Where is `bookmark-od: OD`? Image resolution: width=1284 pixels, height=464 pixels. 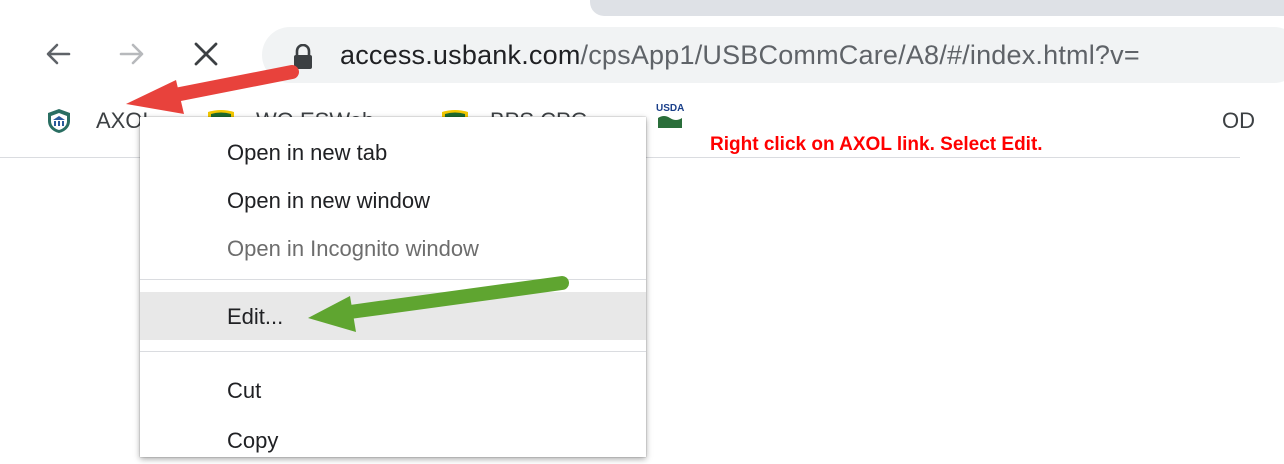
bookmark-od: OD is located at coordinates (1238, 121).